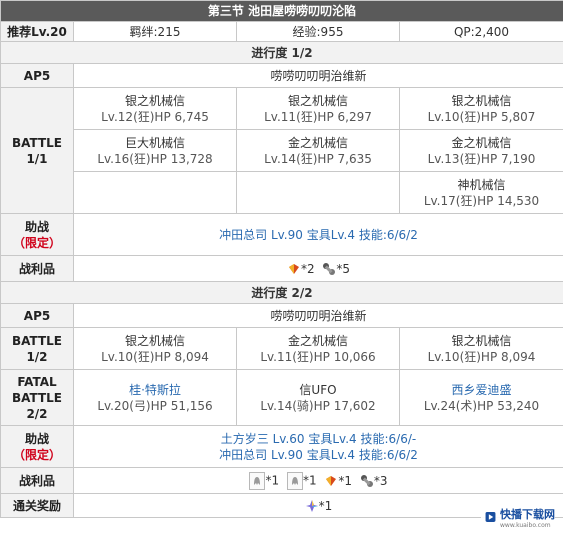  What do you see at coordinates (37, 340) in the screenshot?
I see `battle-label-2-line1: BATTLE` at bounding box center [37, 340].